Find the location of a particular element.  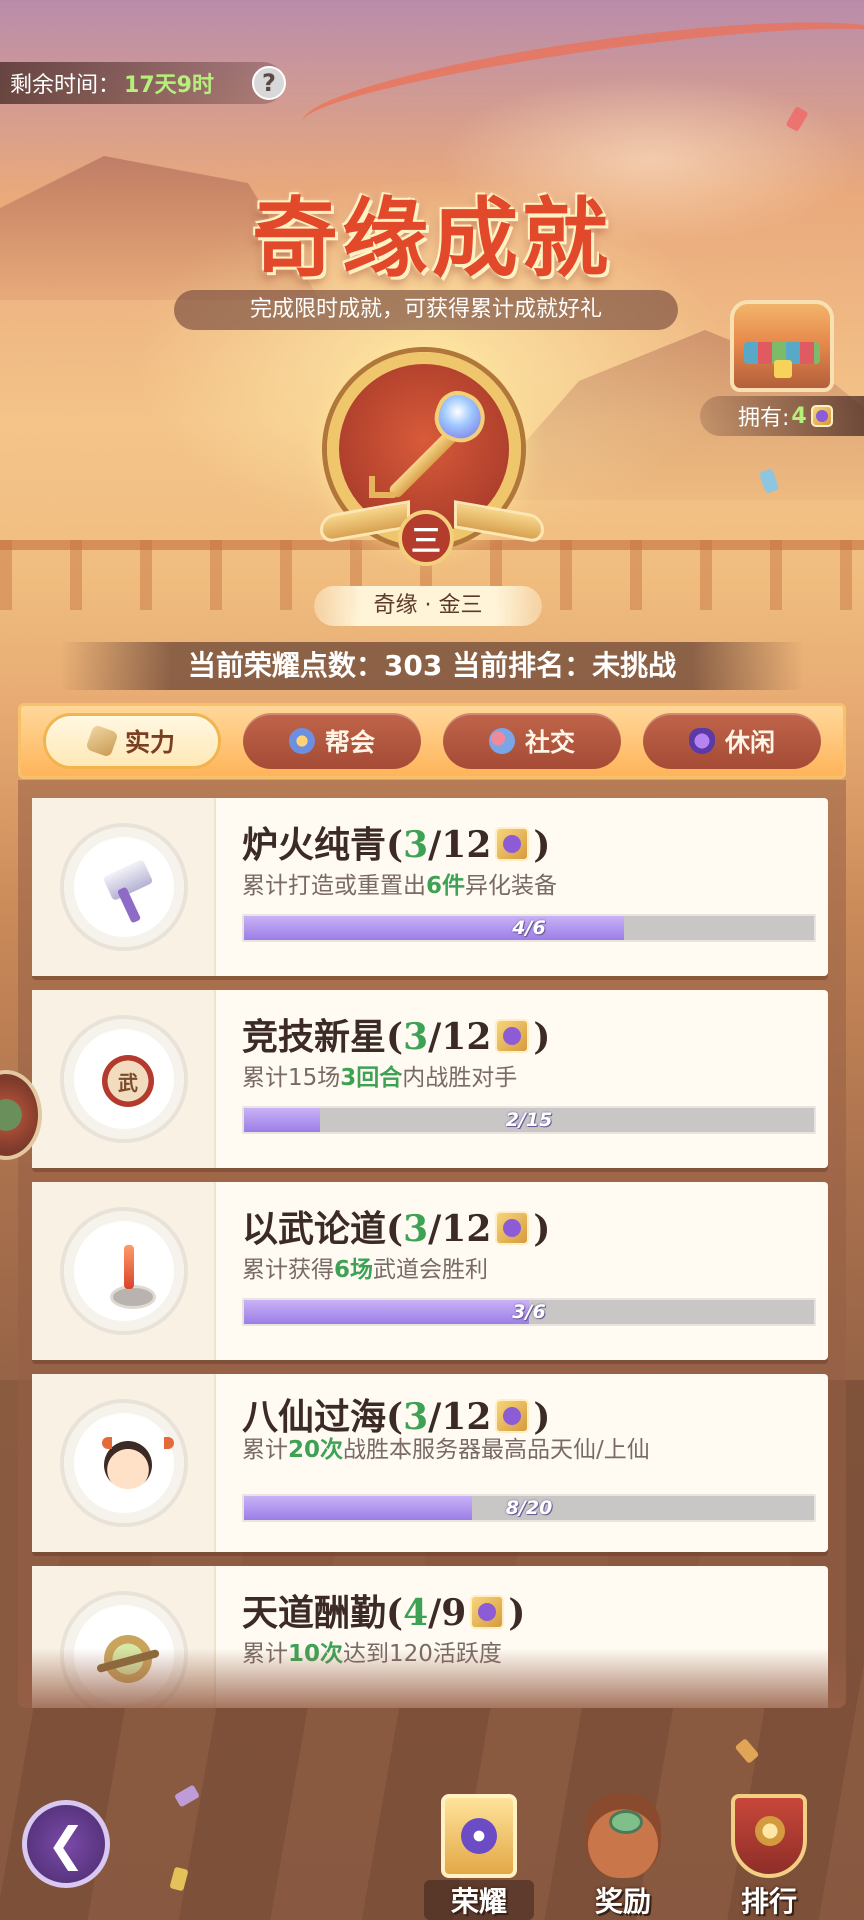

hammer-icon is located at coordinates (128, 891).